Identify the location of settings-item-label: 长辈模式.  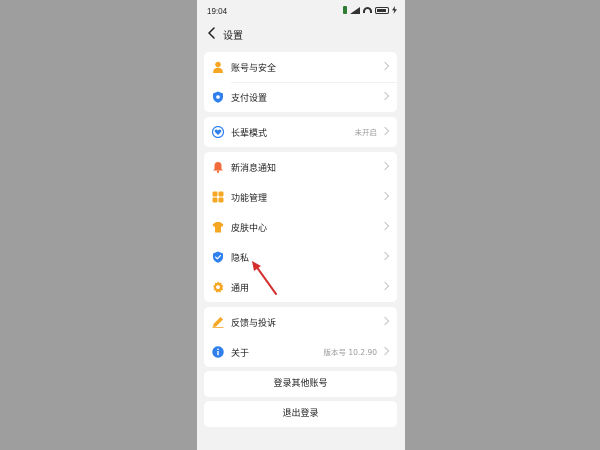
(249, 134).